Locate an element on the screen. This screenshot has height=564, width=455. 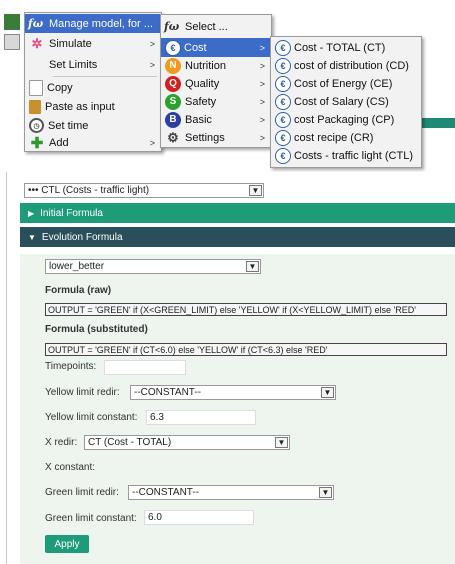
submenu-item-quality: Q Quality > is located at coordinates (216, 83).